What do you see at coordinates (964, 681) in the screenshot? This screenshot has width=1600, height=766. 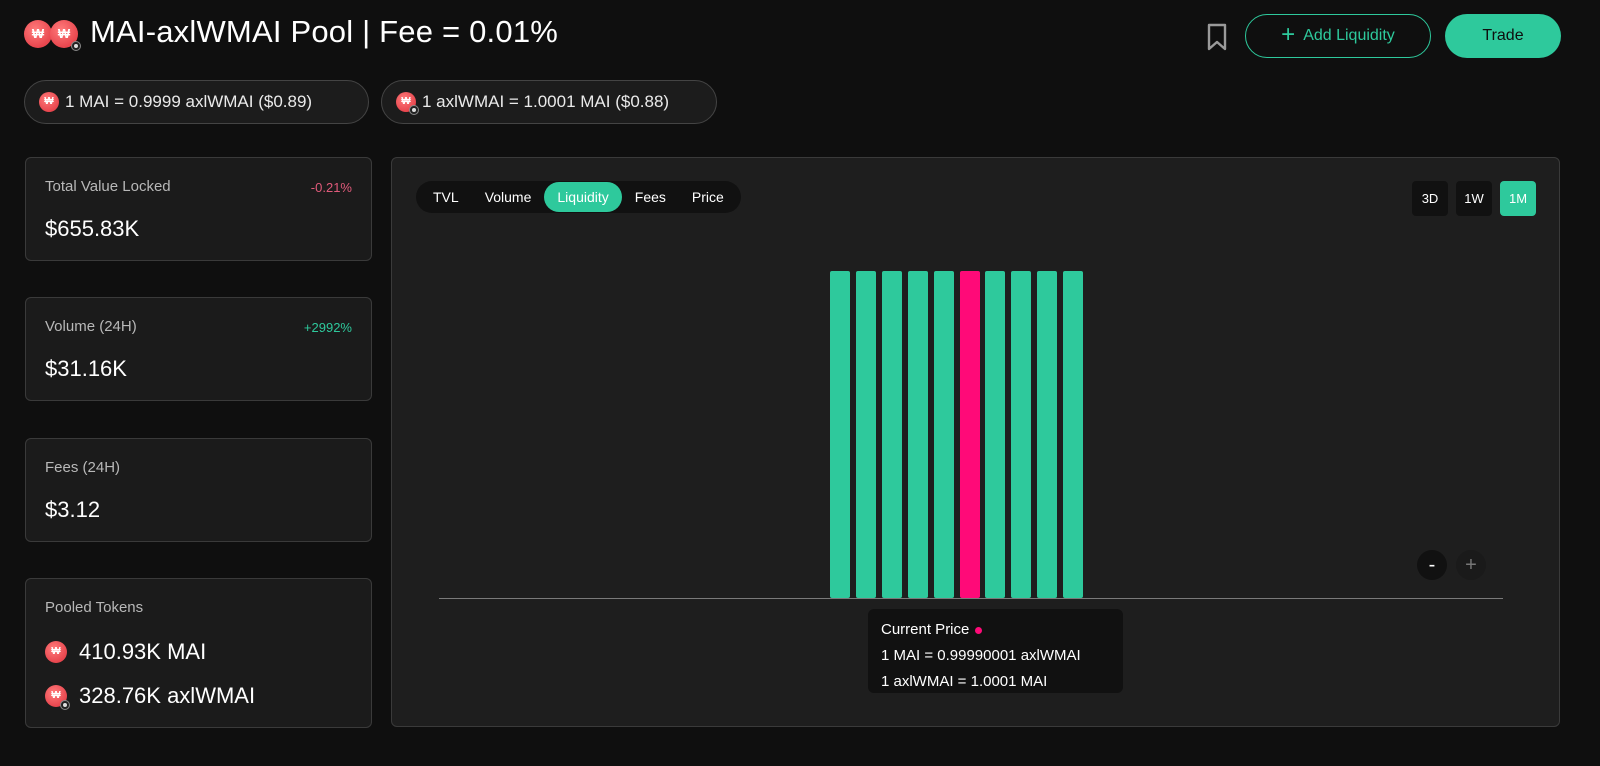 I see `tooltip-line-2: 1 axlWMAI = 1.0001 MAI` at bounding box center [964, 681].